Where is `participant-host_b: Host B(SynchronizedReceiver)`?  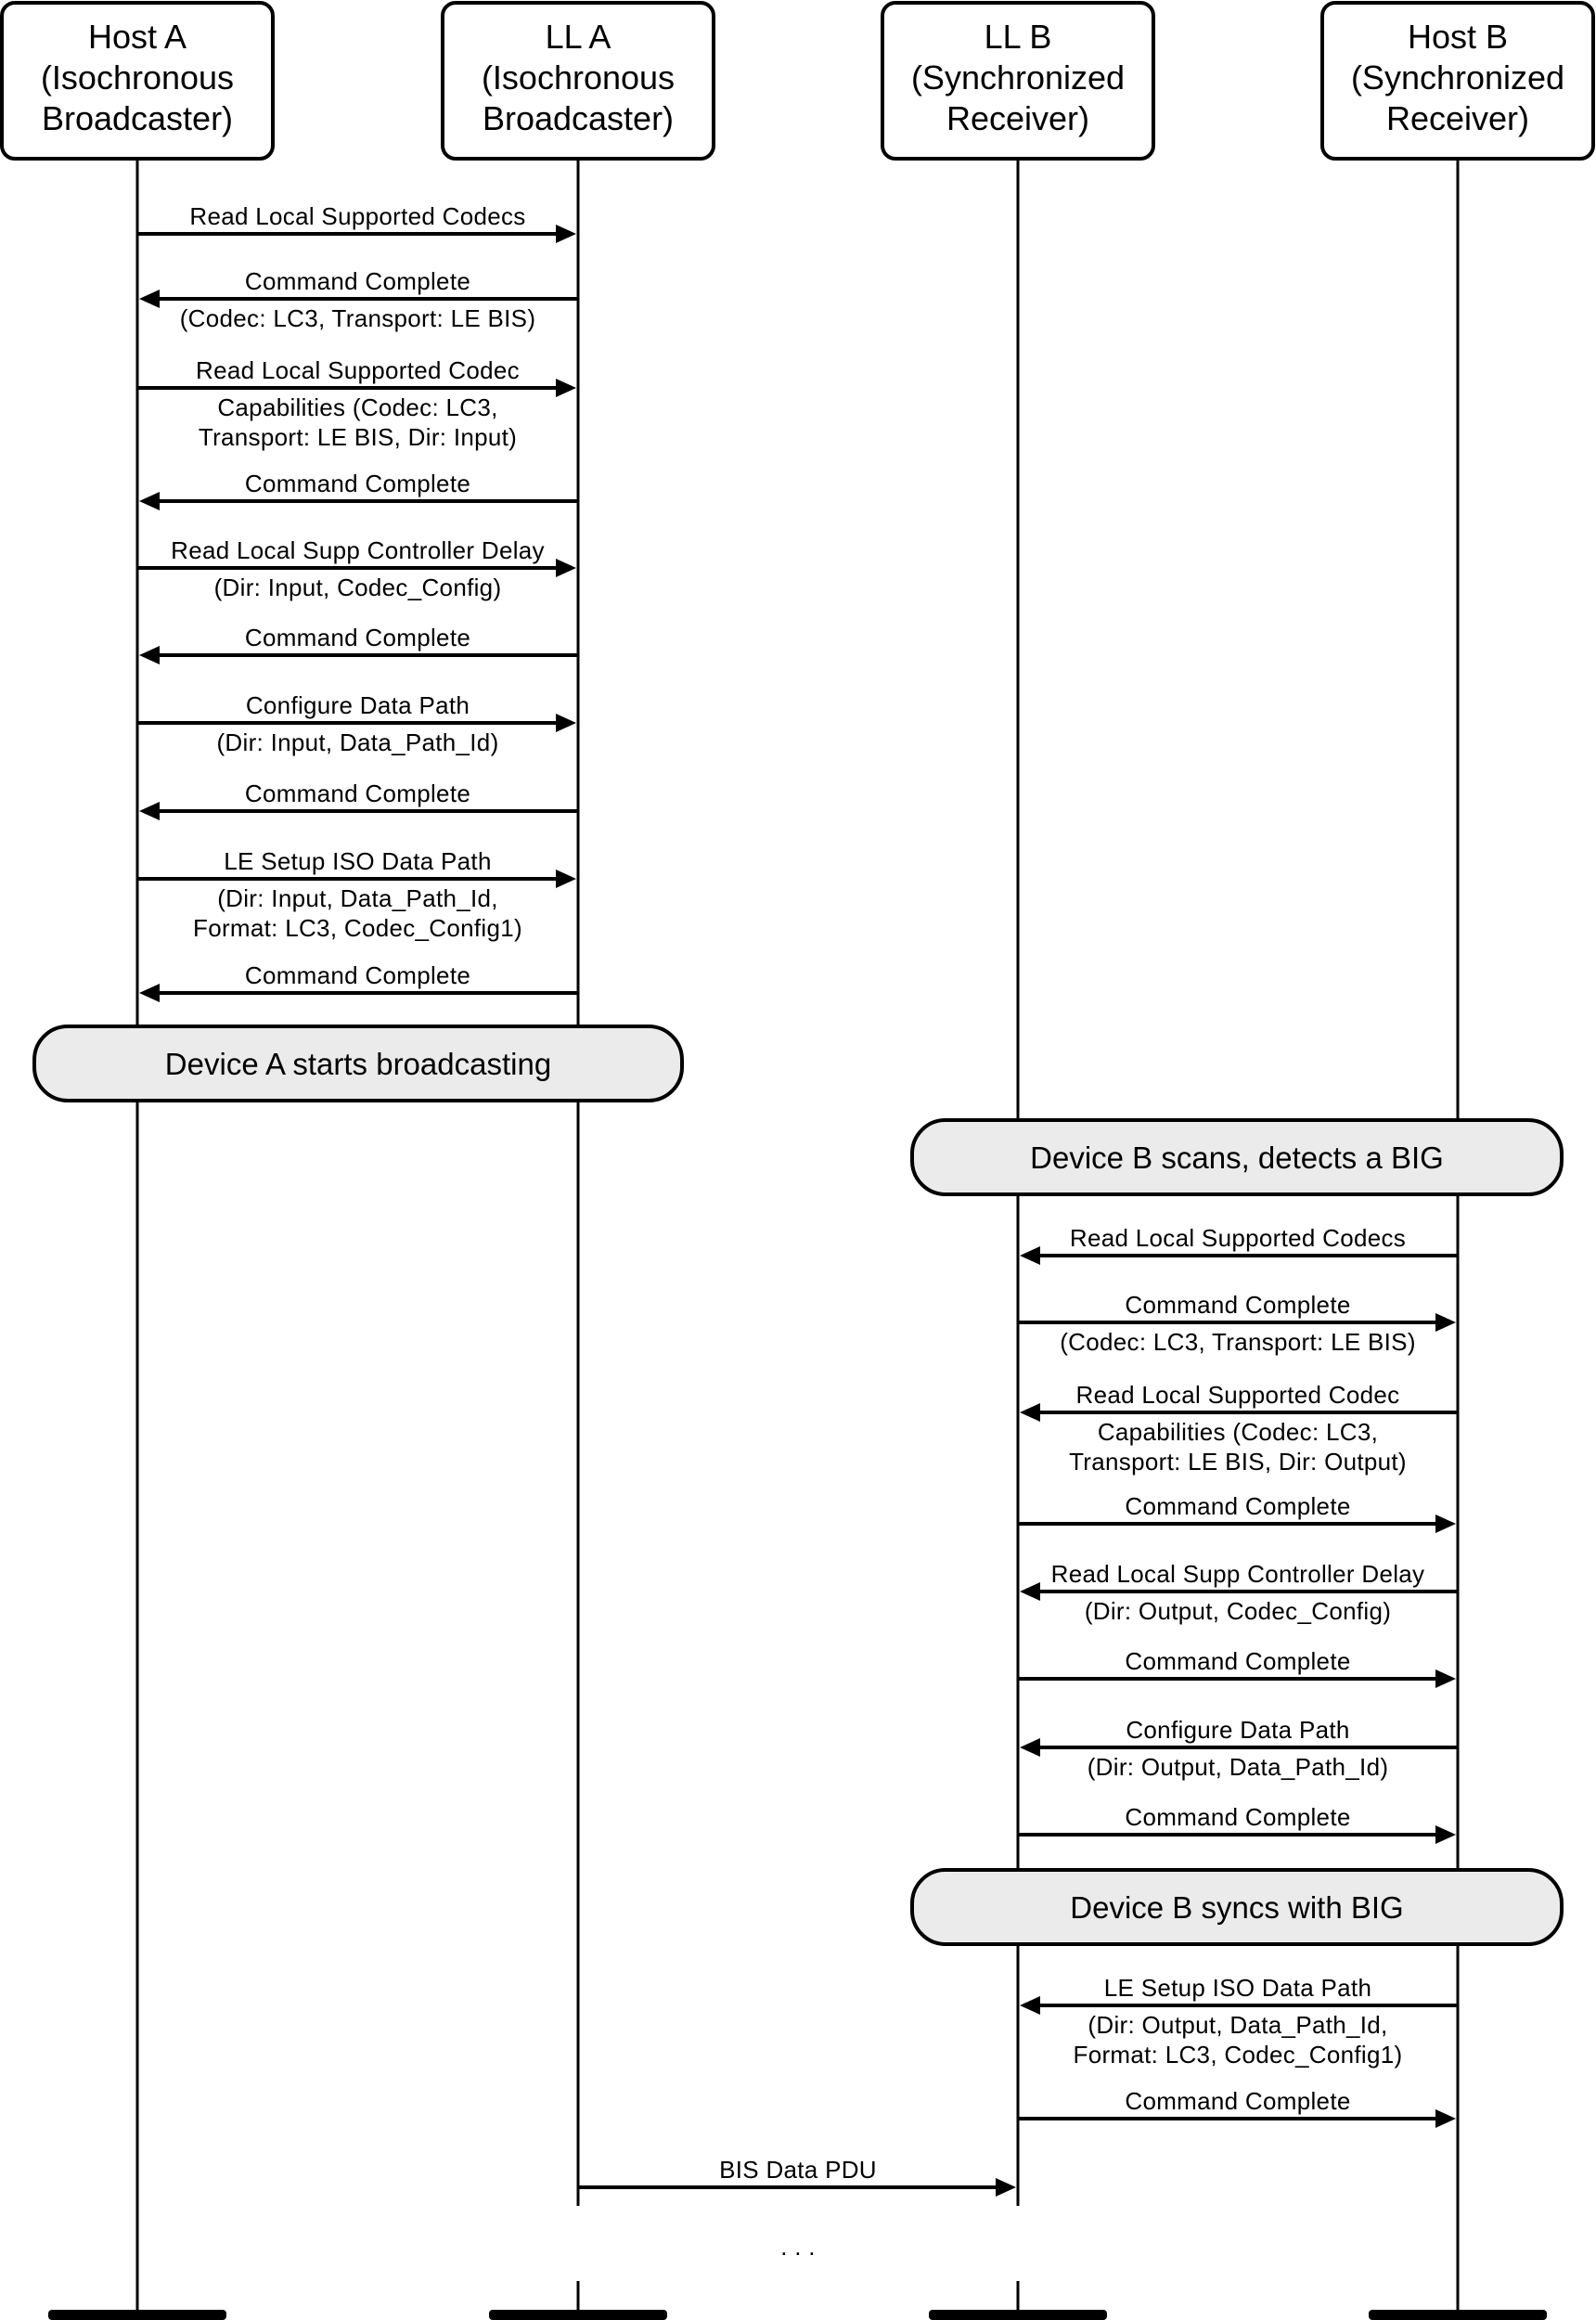
participant-host_b: Host B(SynchronizedReceiver) is located at coordinates (1458, 81).